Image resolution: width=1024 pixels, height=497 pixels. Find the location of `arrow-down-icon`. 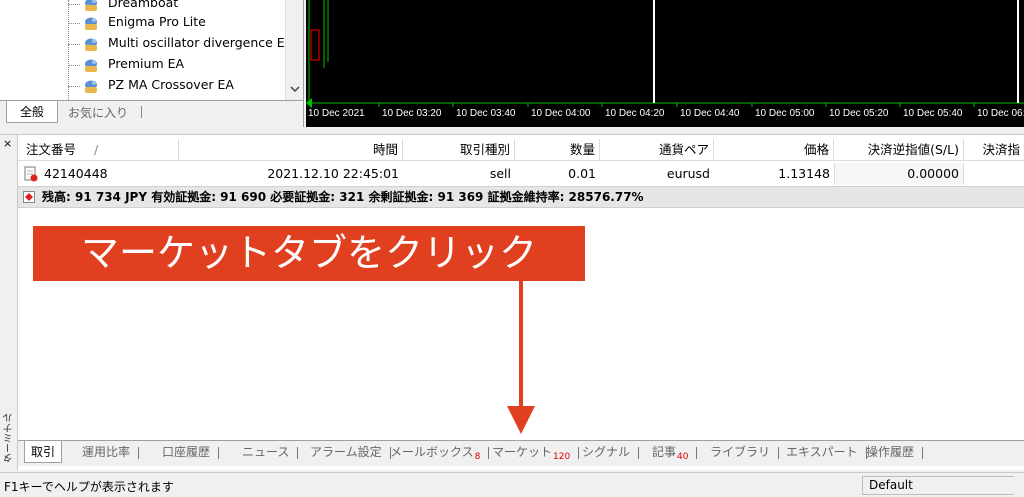

arrow-down-icon is located at coordinates (521, 420).